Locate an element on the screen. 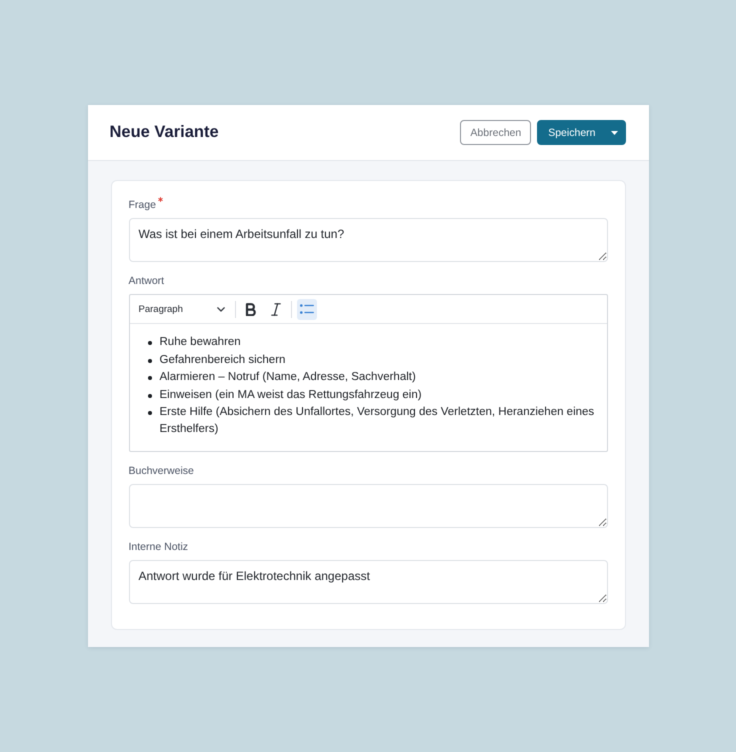  save-button: Speichern is located at coordinates (581, 133).